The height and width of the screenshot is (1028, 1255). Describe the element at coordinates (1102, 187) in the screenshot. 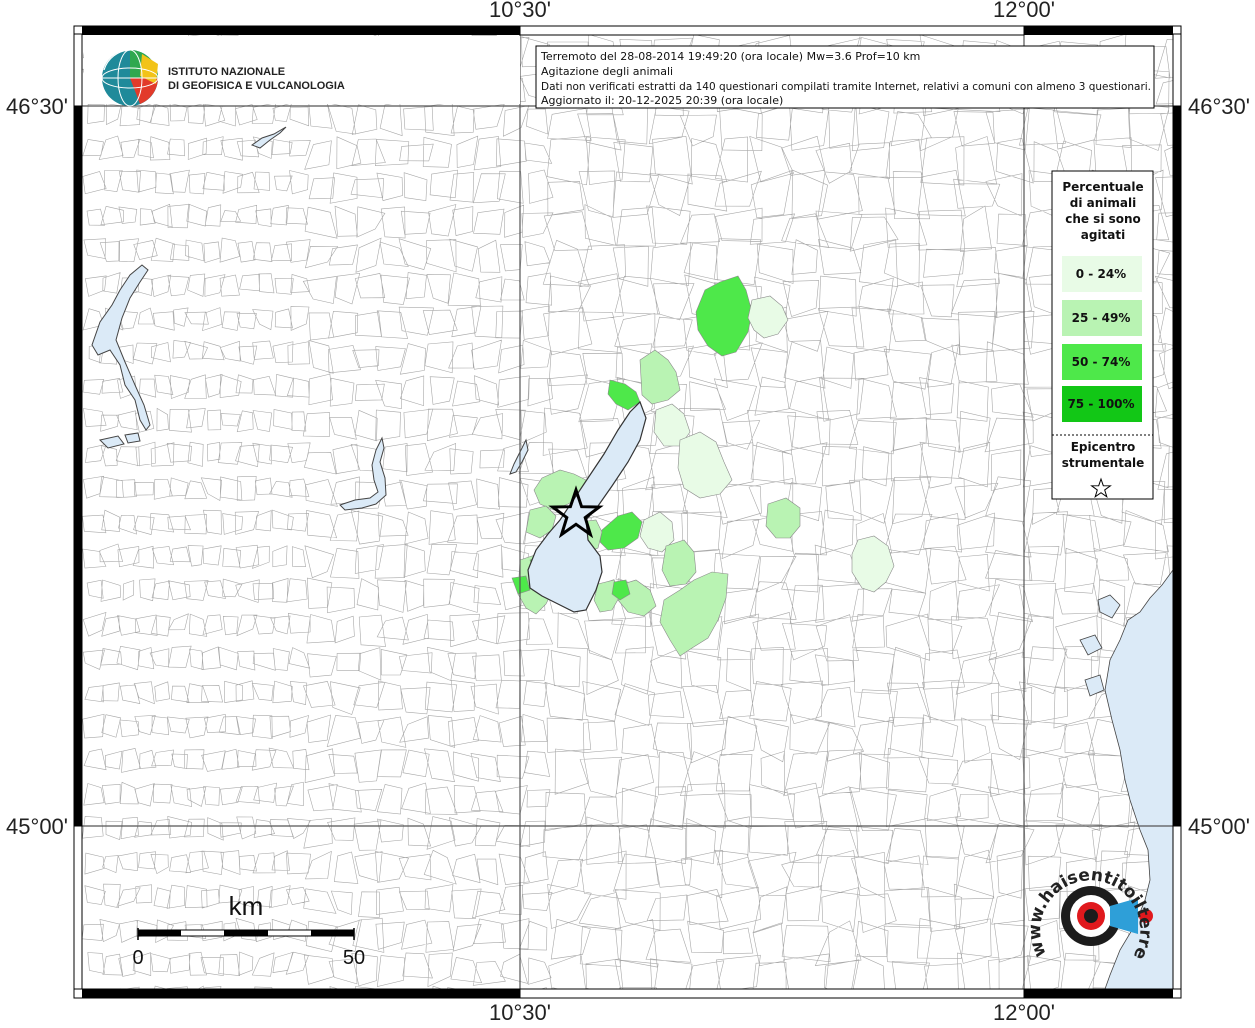

I see `legend-title-1: Percentuale` at that location.